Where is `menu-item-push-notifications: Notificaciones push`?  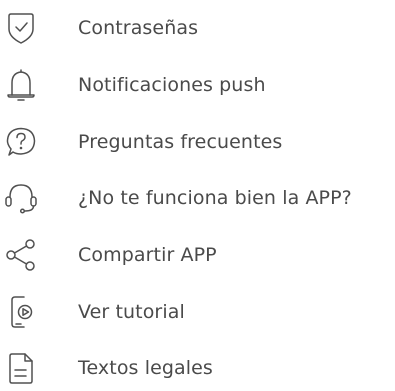
menu-item-push-notifications: Notificaciones push is located at coordinates (197, 85).